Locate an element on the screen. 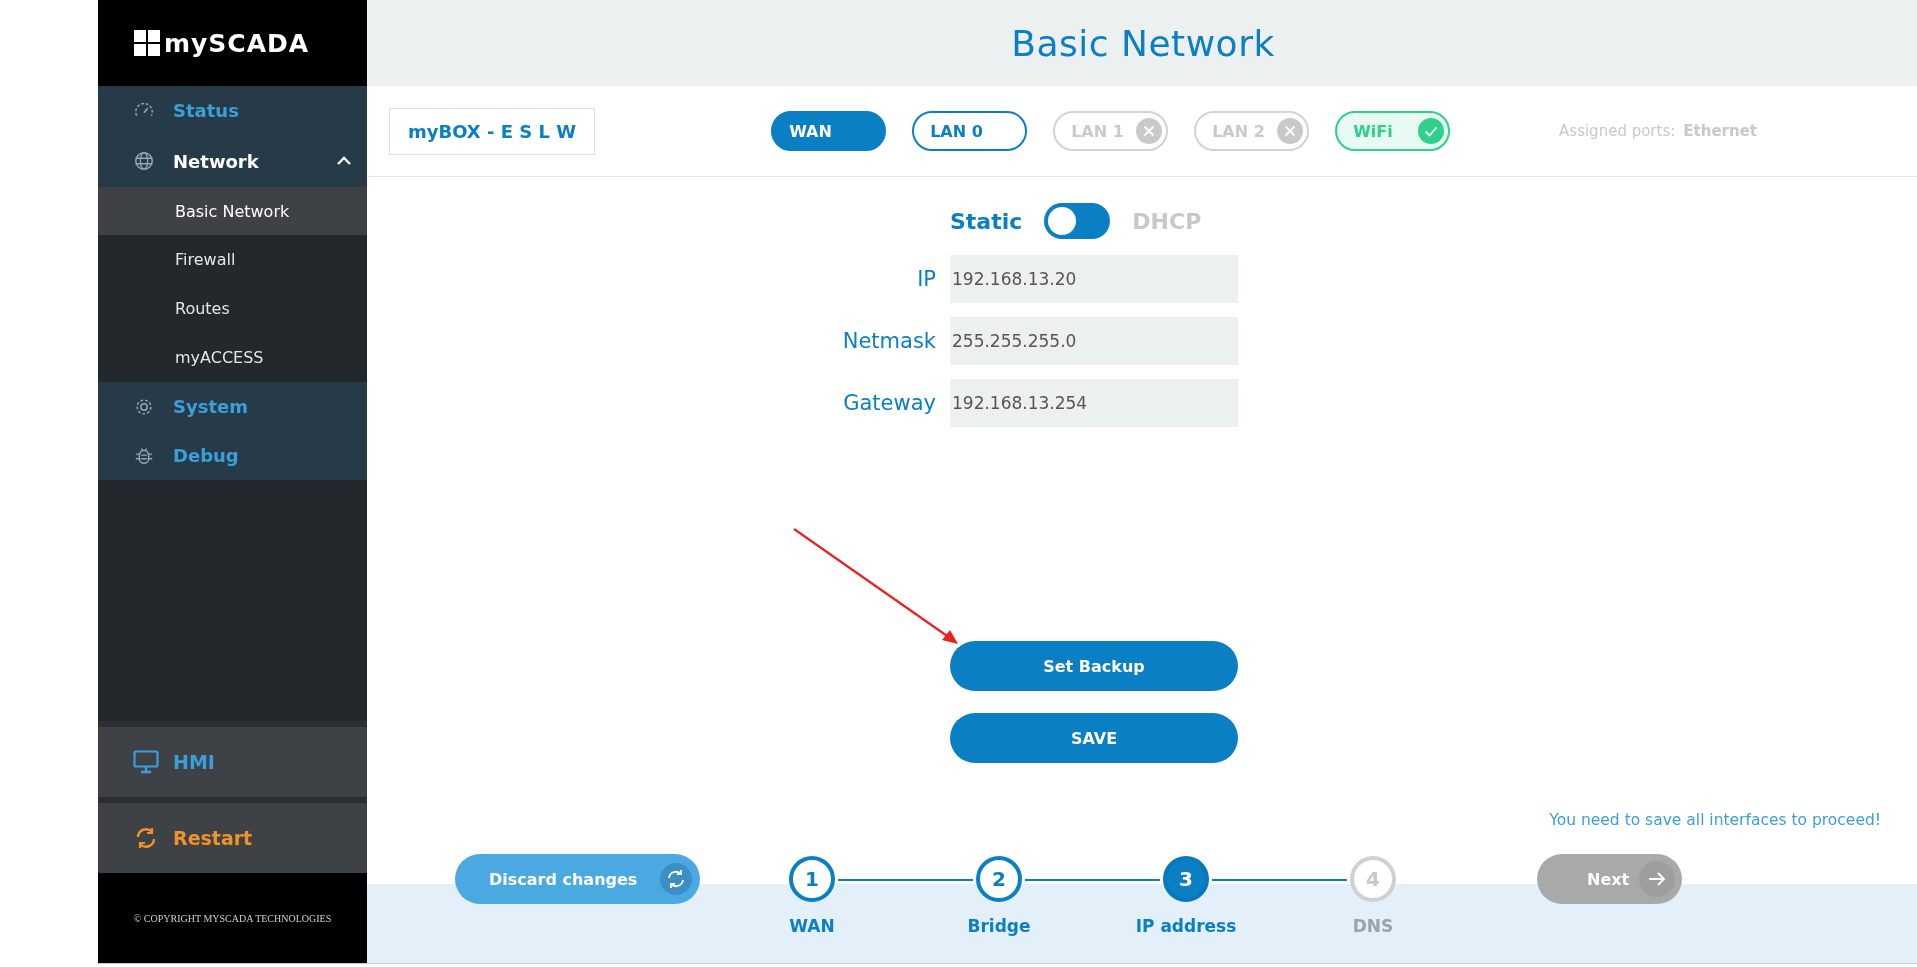 Image resolution: width=1917 pixels, height=967 pixels. input-field: 255.255.255.0 is located at coordinates (1094, 341).